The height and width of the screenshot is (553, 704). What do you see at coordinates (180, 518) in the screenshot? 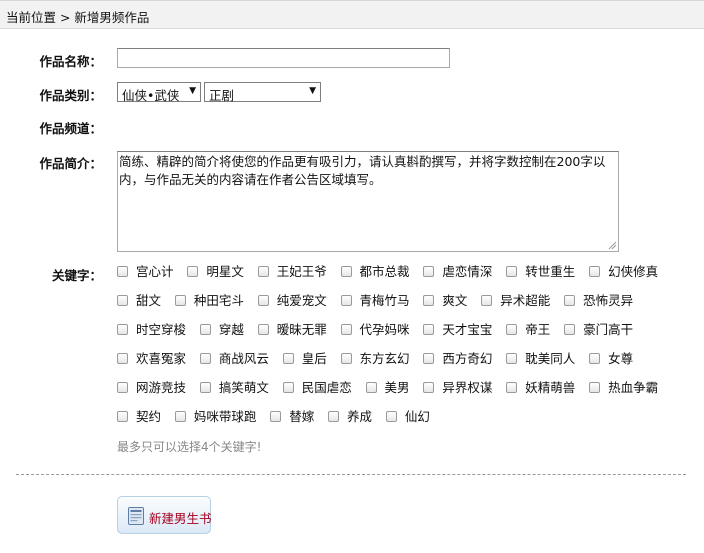
I see `create-book-button-label: 新建男生书` at bounding box center [180, 518].